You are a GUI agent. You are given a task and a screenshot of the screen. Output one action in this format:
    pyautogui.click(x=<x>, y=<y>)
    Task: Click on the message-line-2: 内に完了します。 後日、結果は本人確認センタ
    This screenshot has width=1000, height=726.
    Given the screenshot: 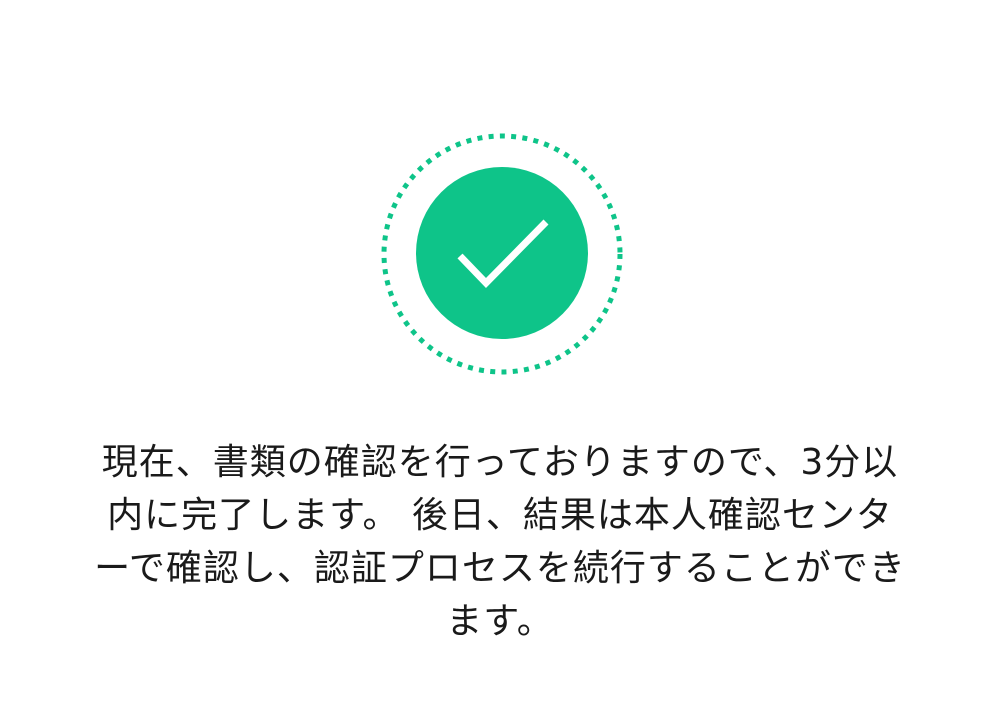 What is the action you would take?
    pyautogui.click(x=500, y=515)
    